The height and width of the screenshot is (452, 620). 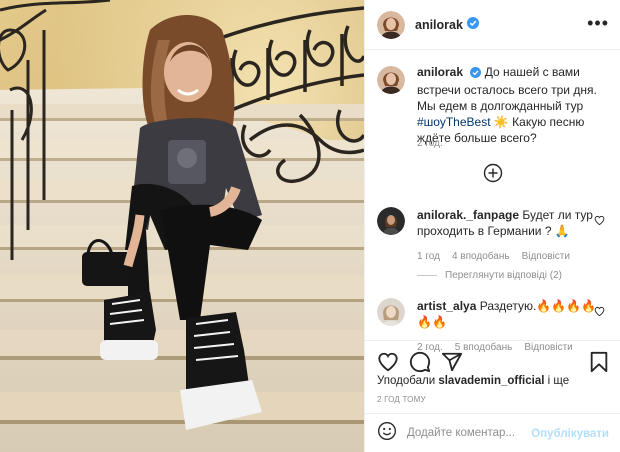 I want to click on more-options-icon: •••, so click(x=598, y=23).